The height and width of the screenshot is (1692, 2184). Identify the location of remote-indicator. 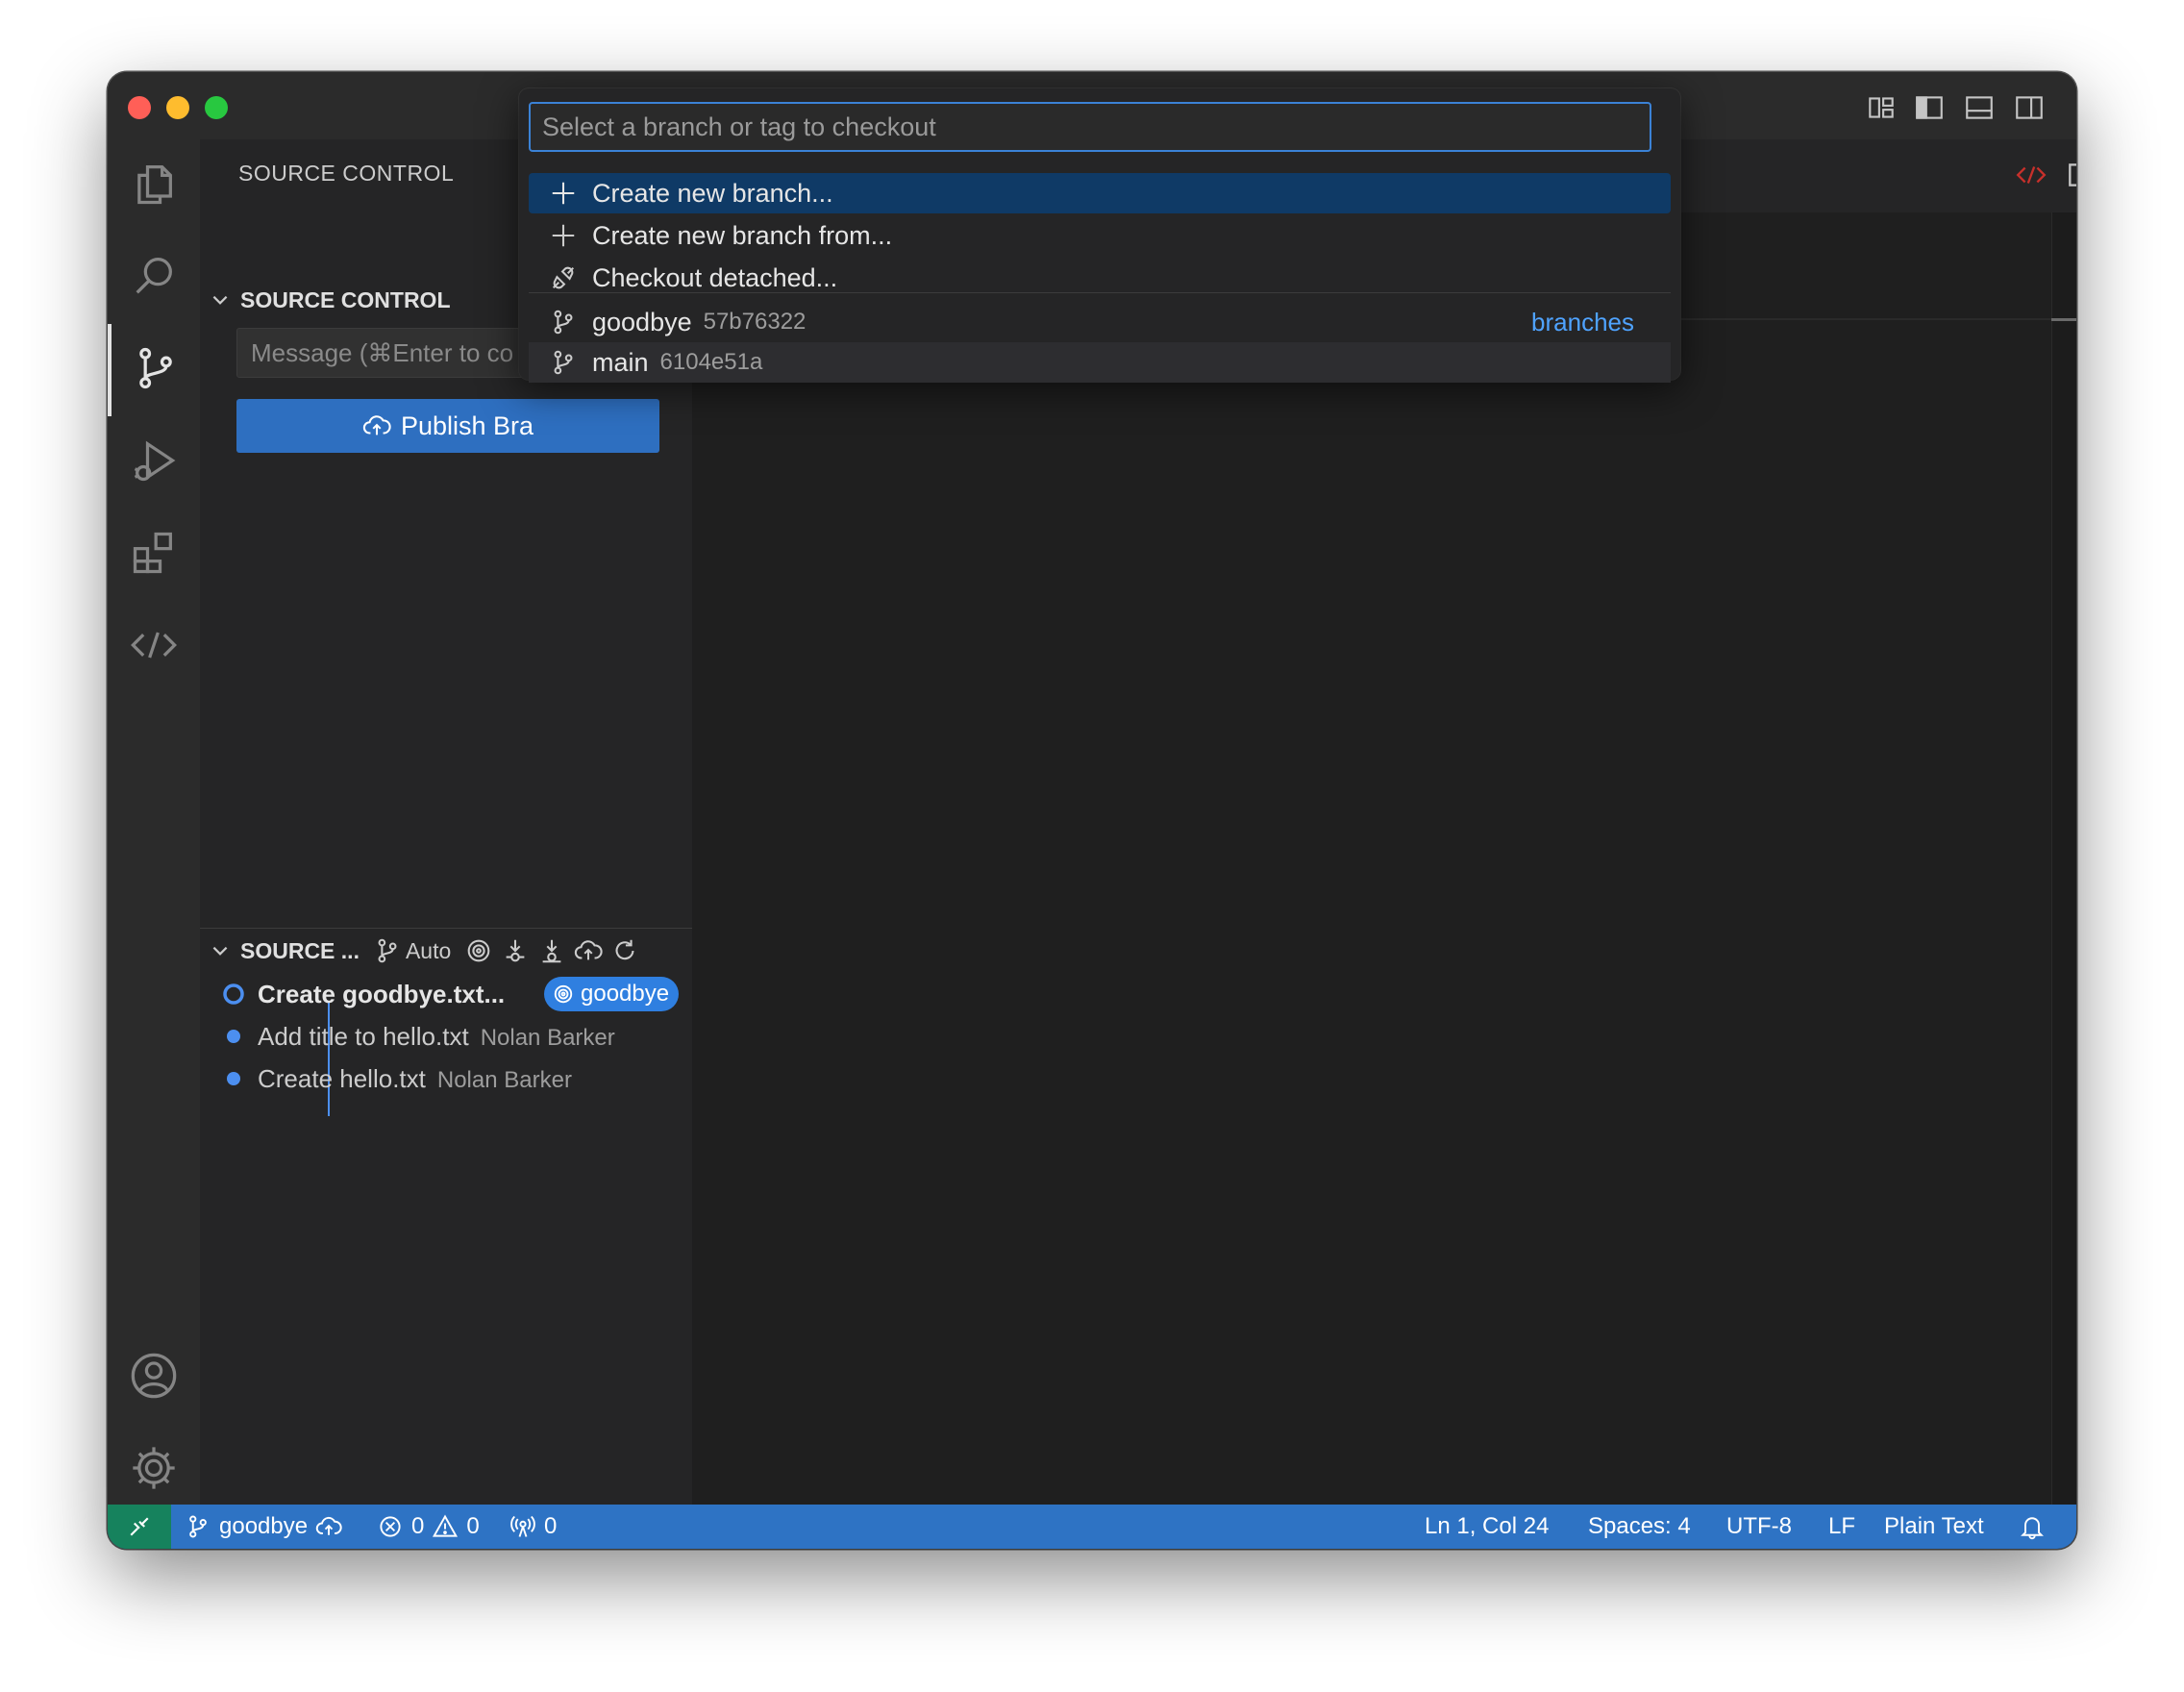
(139, 1527).